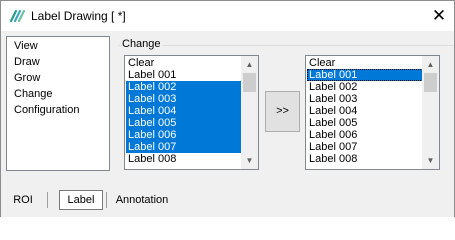 This screenshot has width=455, height=240. I want to click on nav-item-grow: Grow, so click(27, 78).